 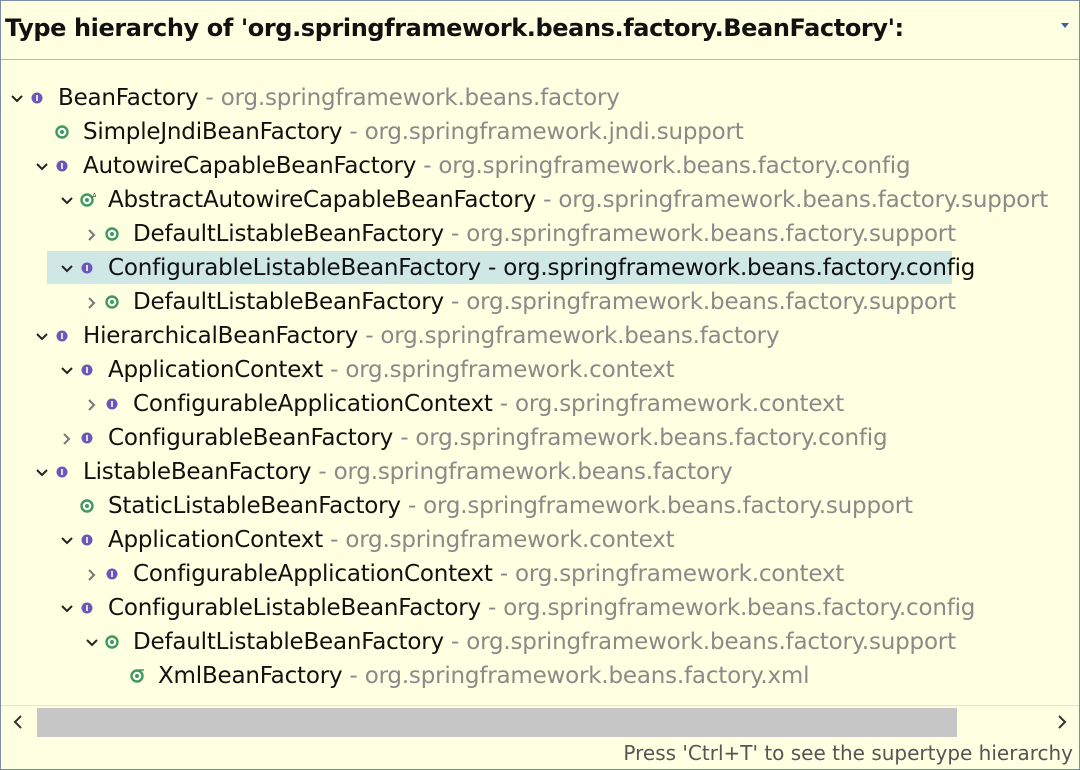 What do you see at coordinates (88, 199) in the screenshot?
I see `abstract-class-icon: A` at bounding box center [88, 199].